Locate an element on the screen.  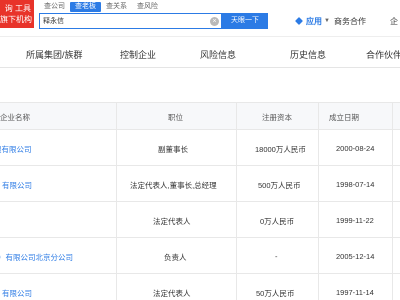
capital-cell: - is located at coordinates (276, 256).